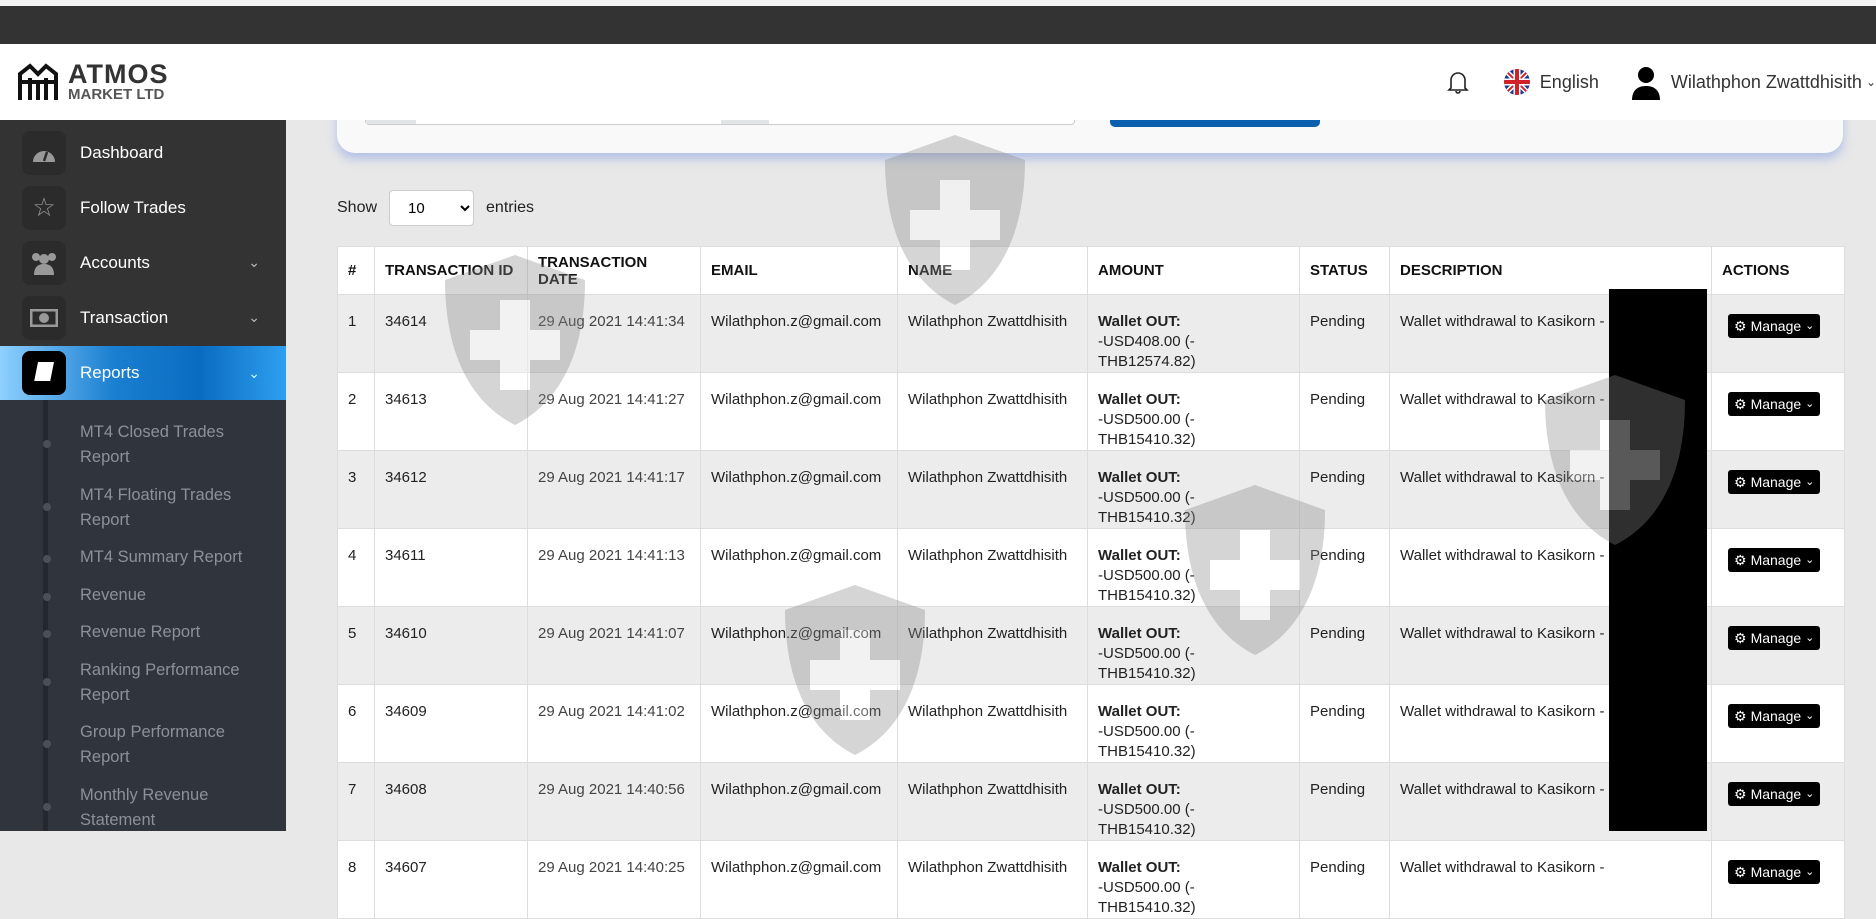  Describe the element at coordinates (1193, 270) in the screenshot. I see `column-header: AMOUNT` at that location.